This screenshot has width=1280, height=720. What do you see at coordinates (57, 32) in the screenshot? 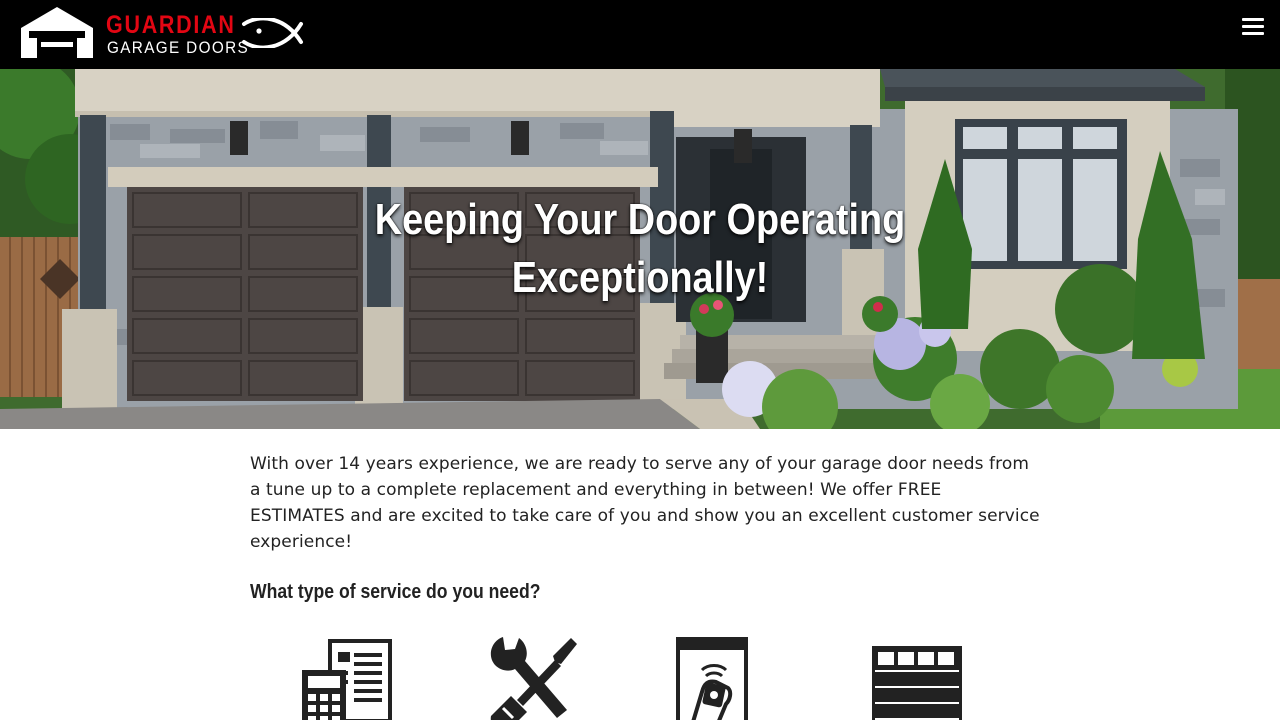
I see `garage-logo-icon` at bounding box center [57, 32].